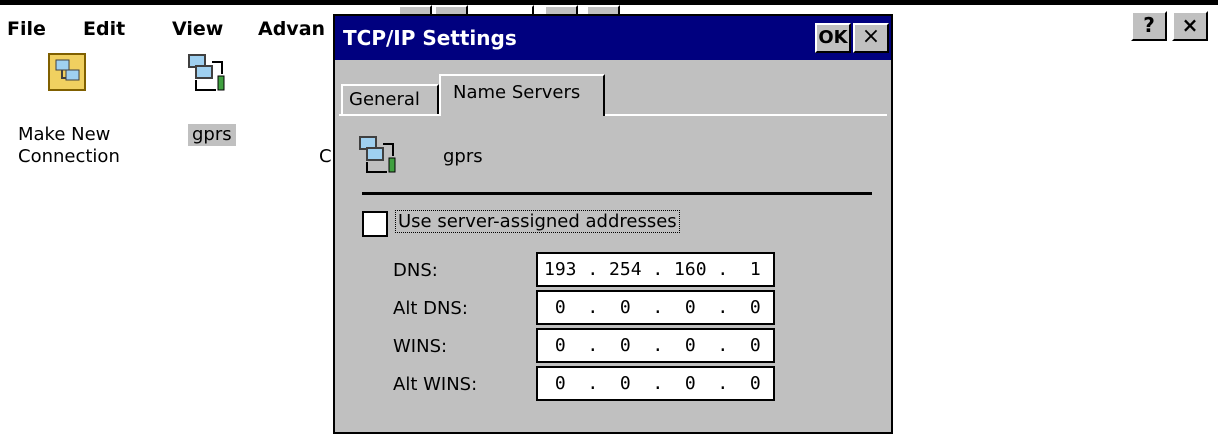 This screenshot has width=1218, height=434. What do you see at coordinates (463, 156) in the screenshot?
I see `connection-name: gprs` at bounding box center [463, 156].